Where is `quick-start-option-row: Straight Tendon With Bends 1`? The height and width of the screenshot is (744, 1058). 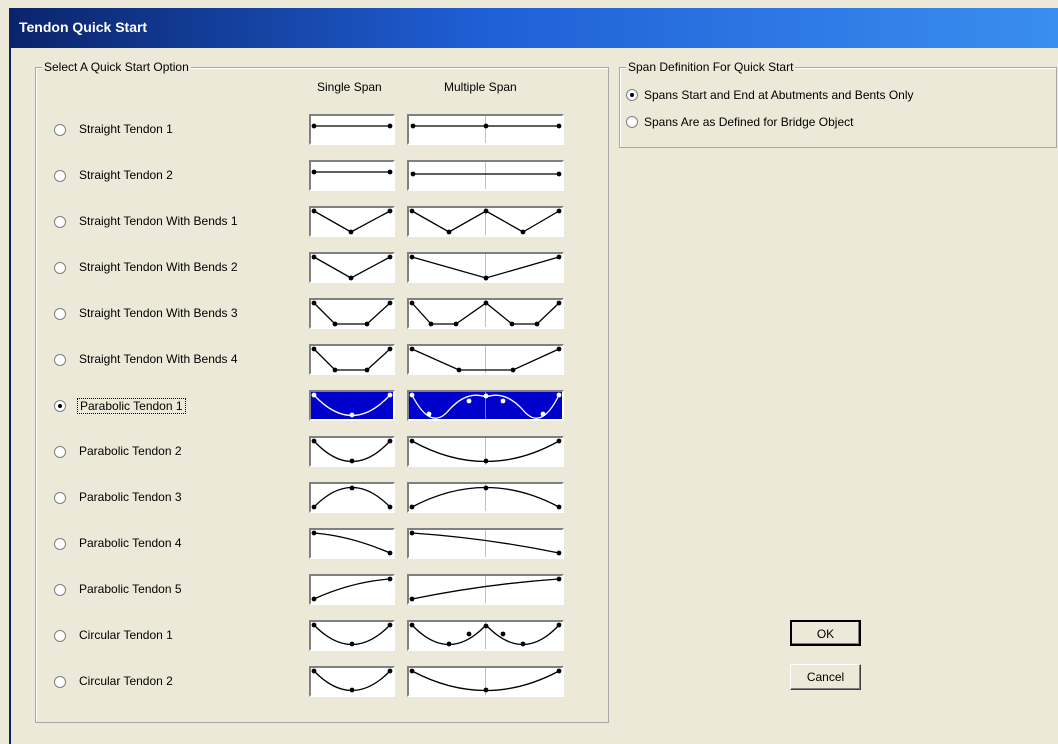 quick-start-option-row: Straight Tendon With Bends 1 is located at coordinates (311, 226).